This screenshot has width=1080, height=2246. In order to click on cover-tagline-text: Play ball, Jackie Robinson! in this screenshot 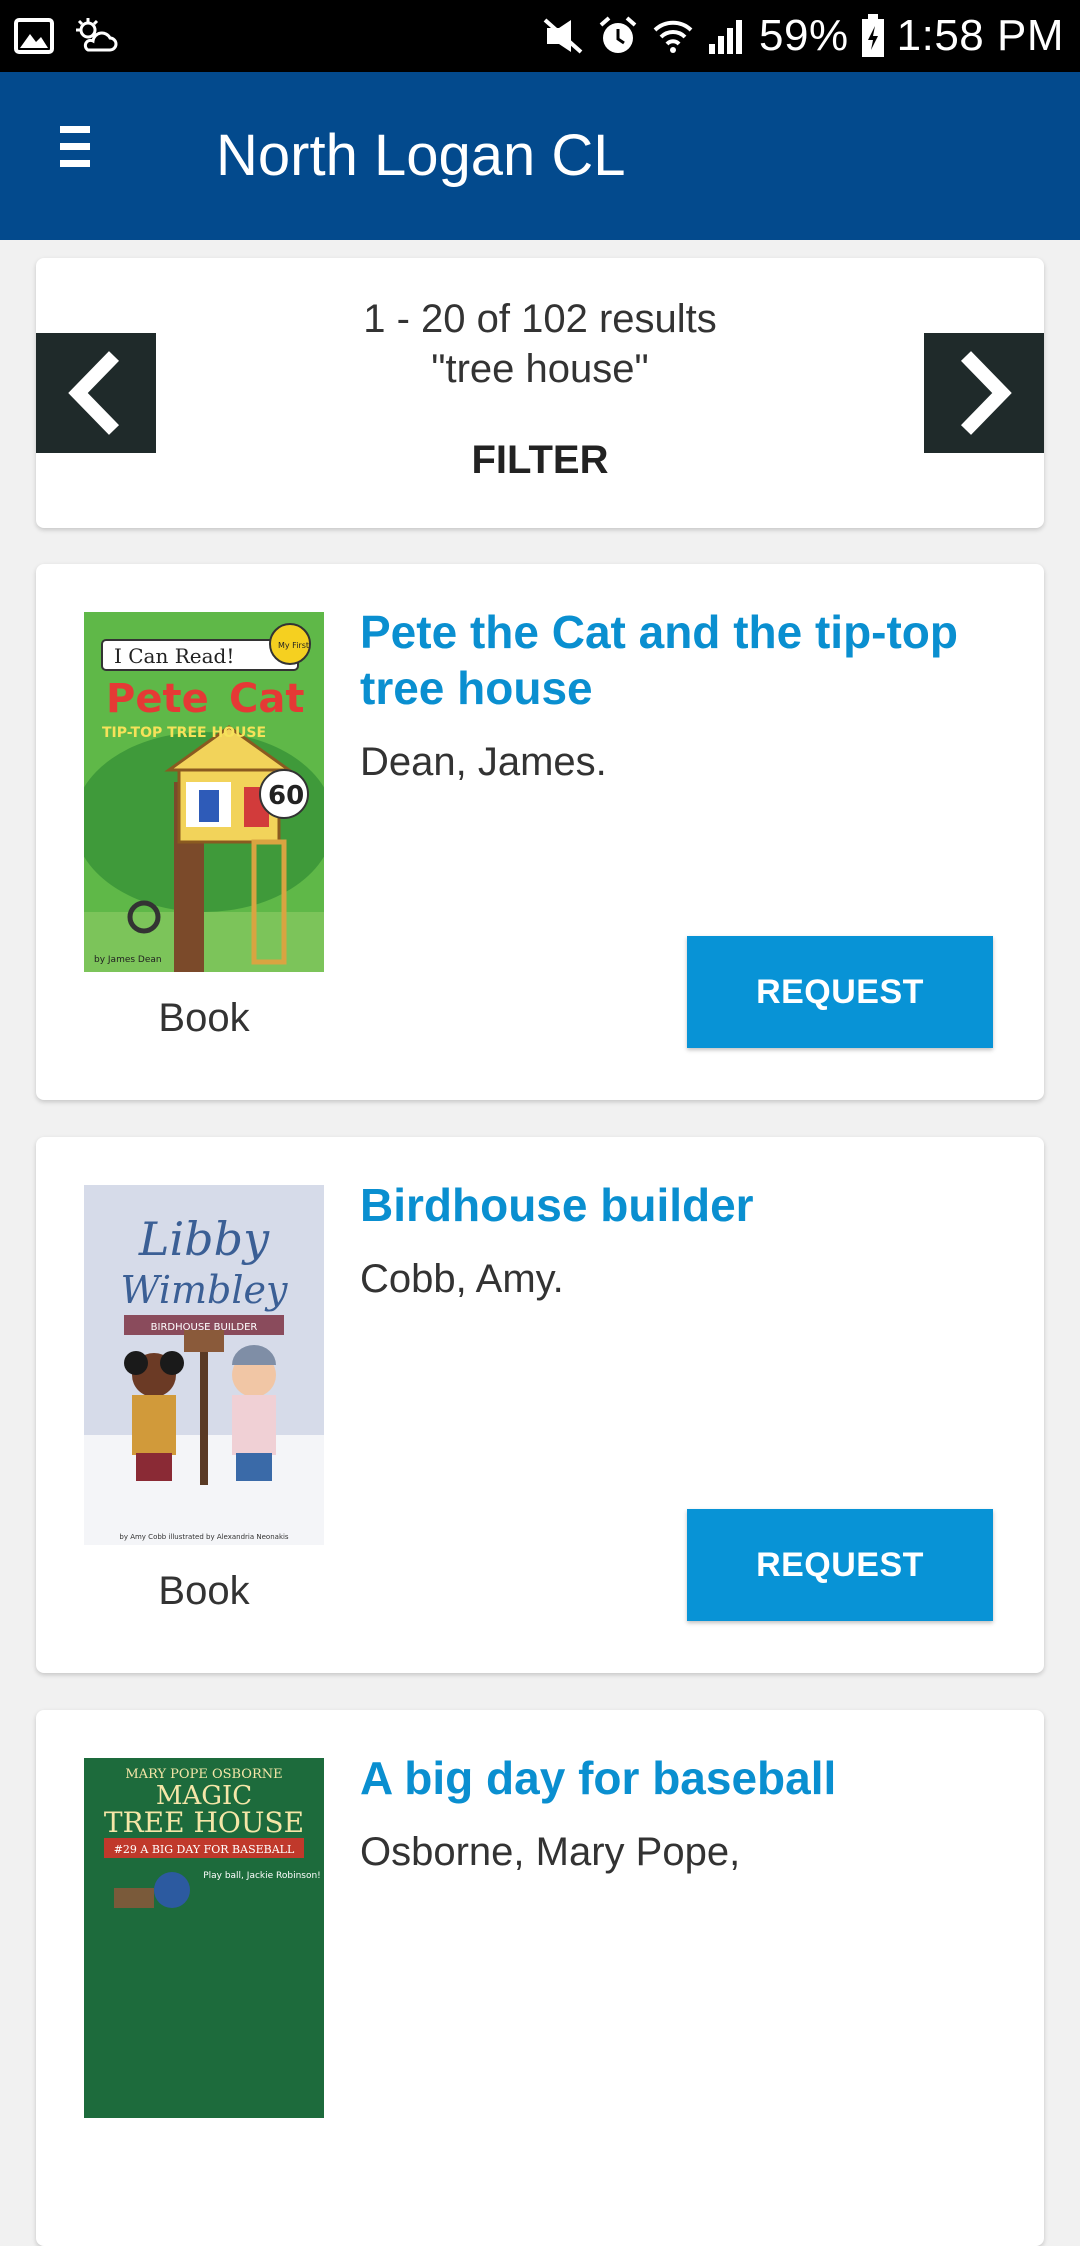, I will do `click(262, 1876)`.